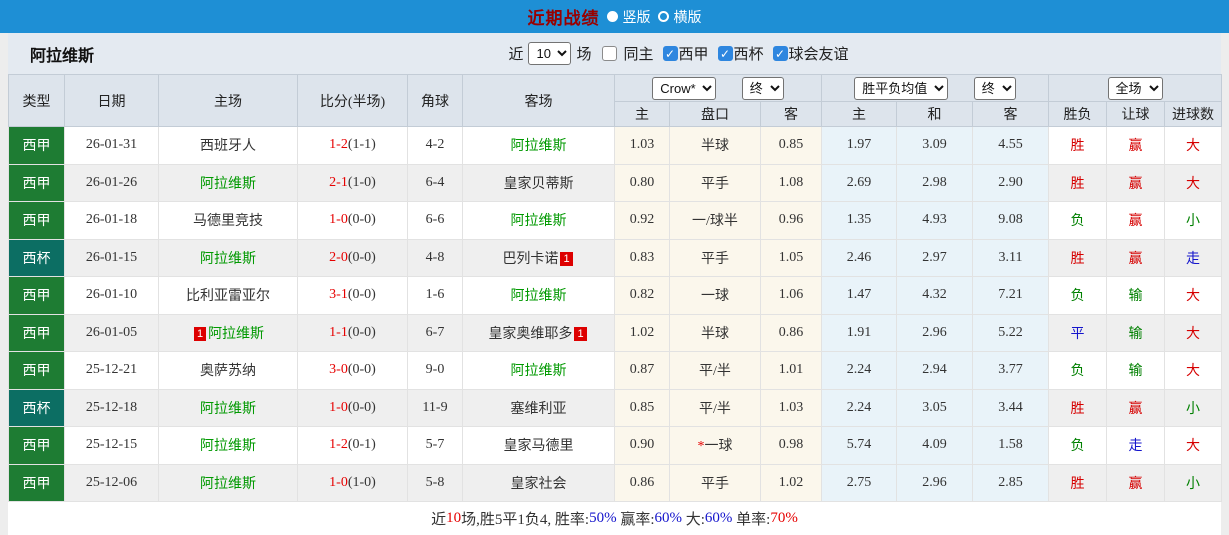  I want to click on subcol-outcome: 胜负, so click(1077, 114).